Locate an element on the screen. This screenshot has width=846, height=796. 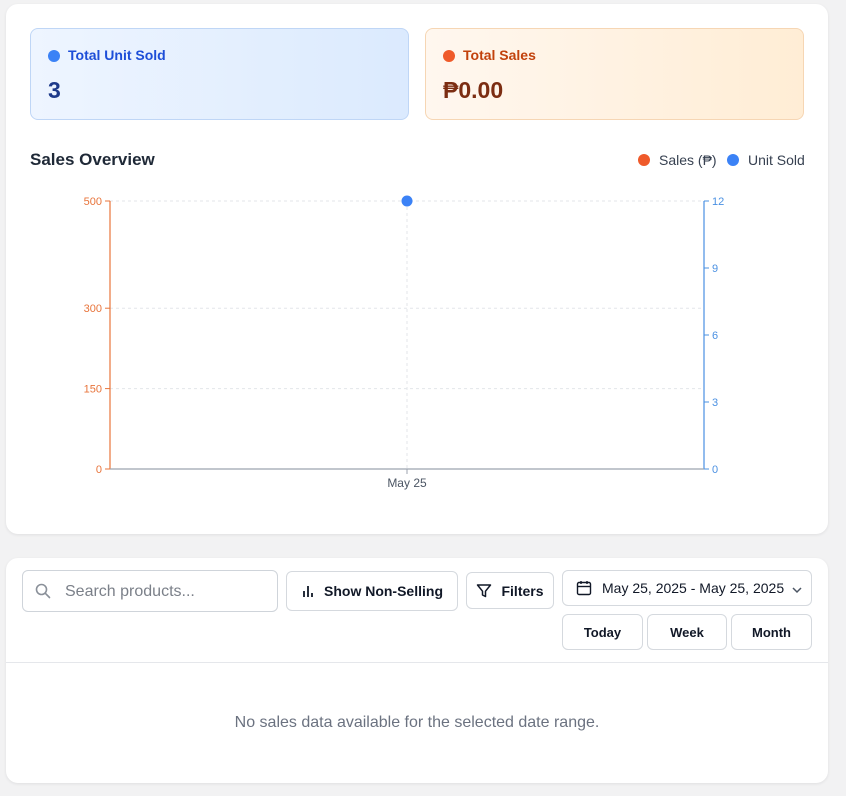
y-right-tick-label: 3 is located at coordinates (715, 403).